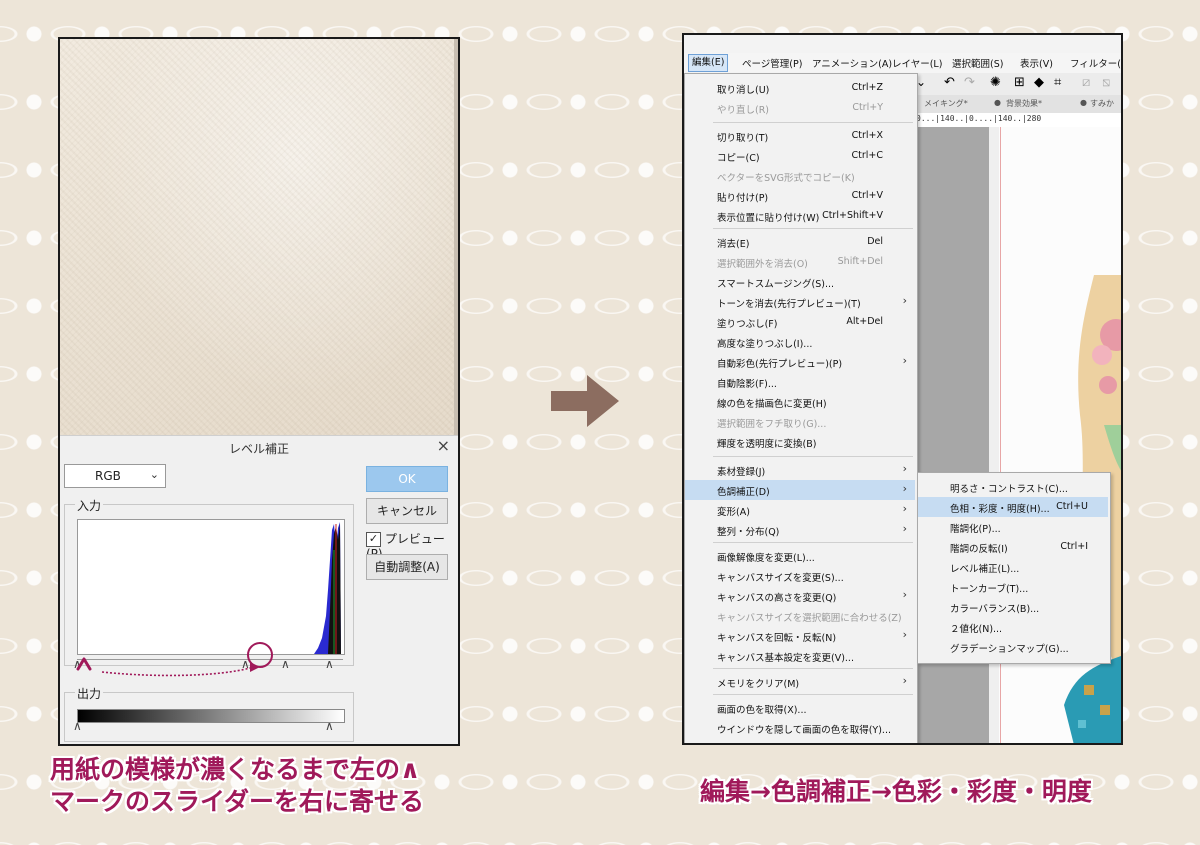 This screenshot has height=845, width=1200. I want to click on select-icon: ⧅, so click(1106, 82).